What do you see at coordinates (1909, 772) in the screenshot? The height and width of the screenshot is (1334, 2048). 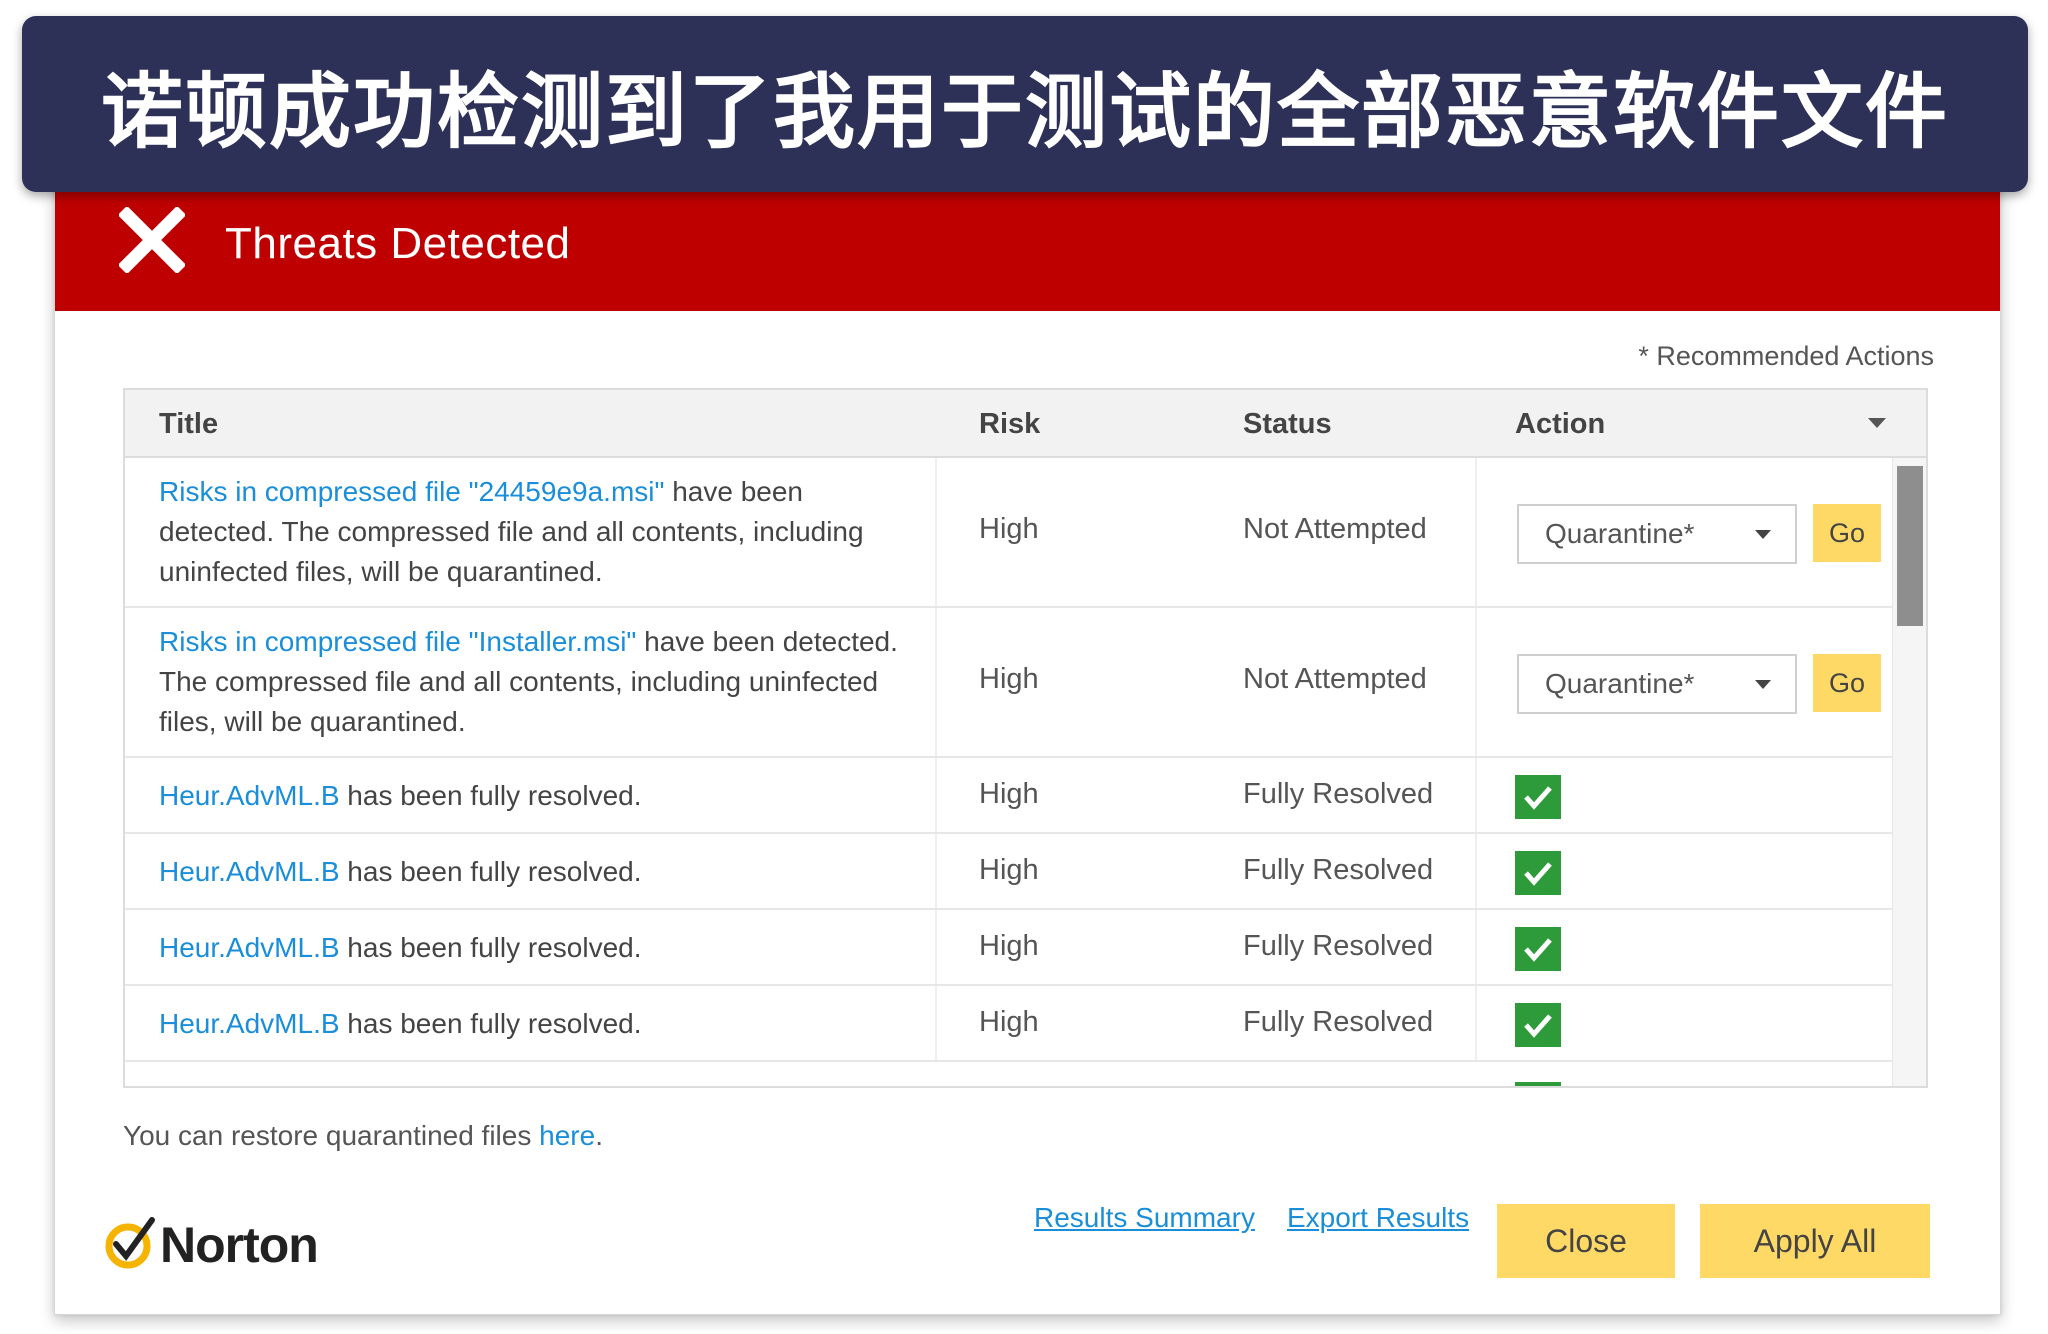 I see `table-scrollbar` at bounding box center [1909, 772].